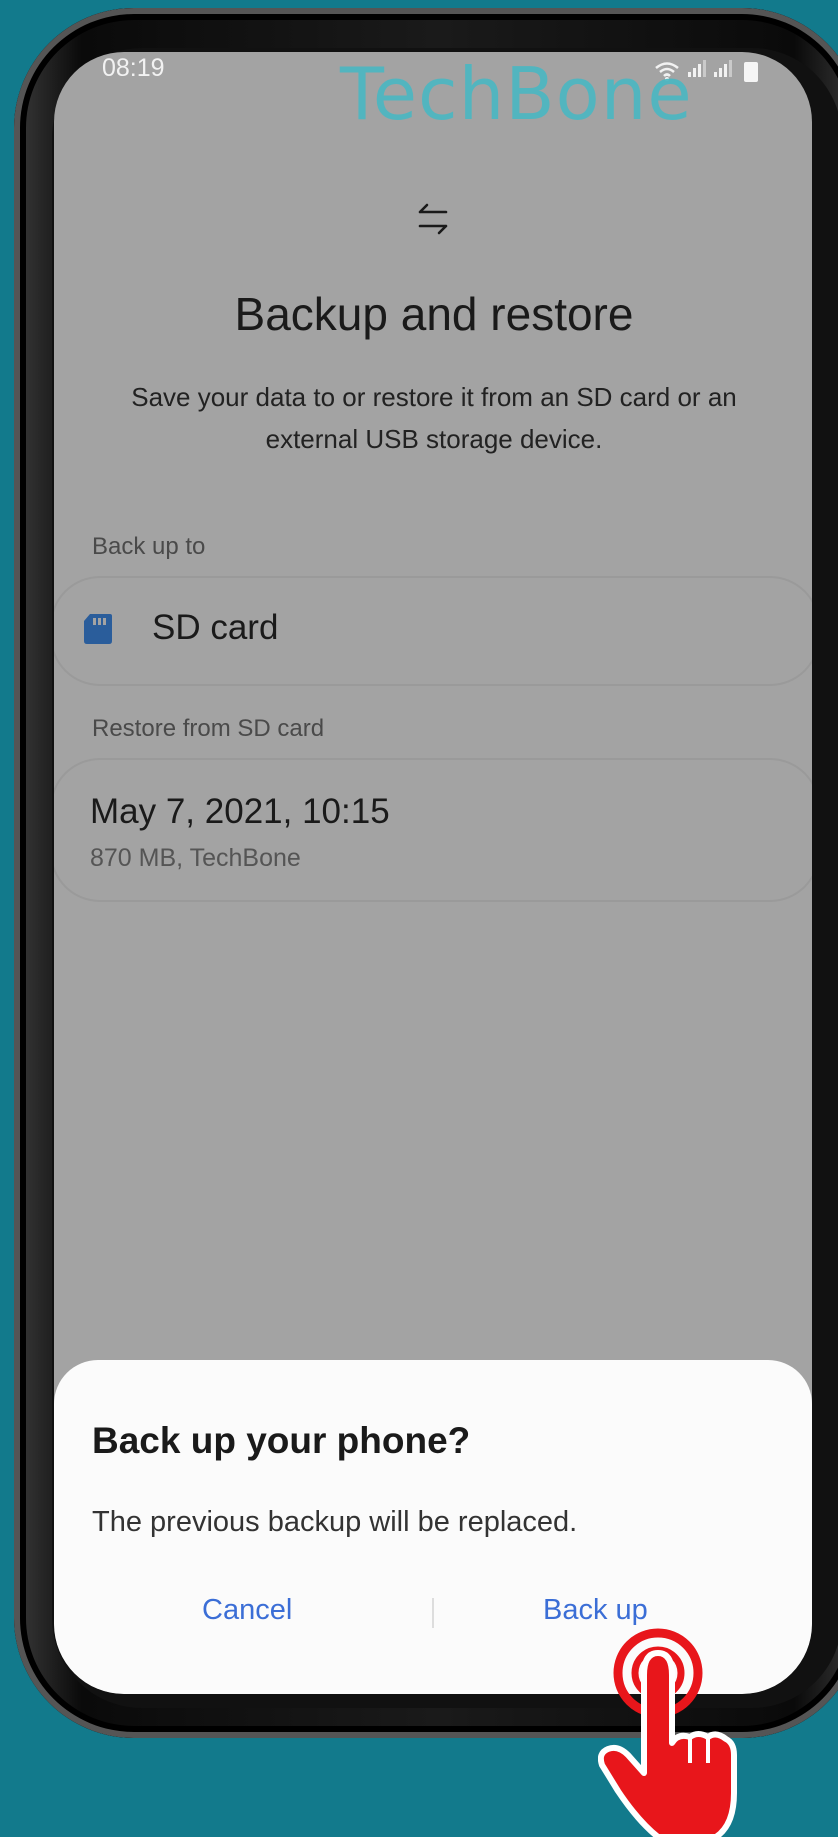 The image size is (838, 1837). Describe the element at coordinates (281, 1440) in the screenshot. I see `dialog-title: Back up your phone?` at that location.